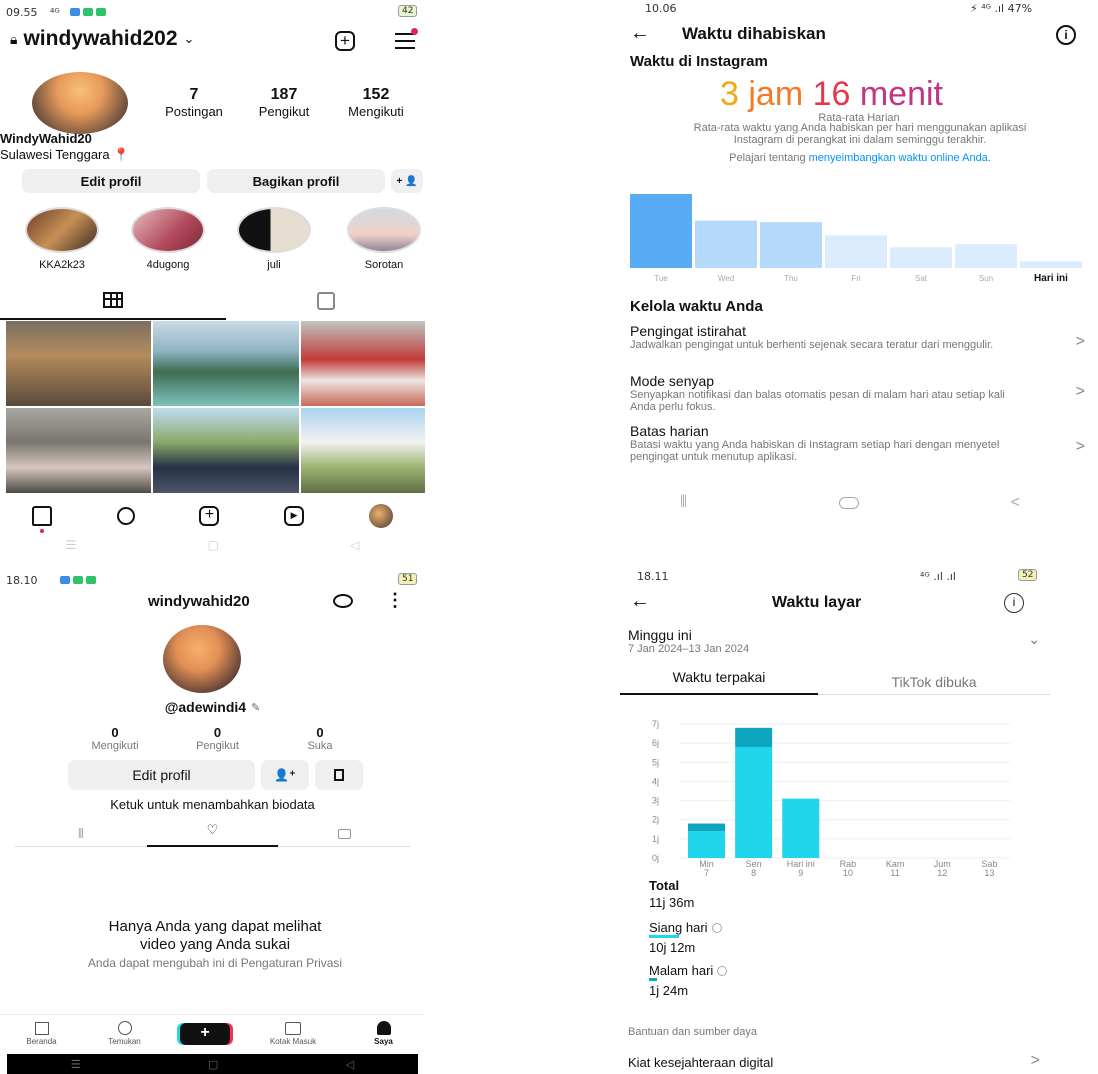 The width and height of the screenshot is (1098, 1074). What do you see at coordinates (218, 738) in the screenshot?
I see `stat-followers: 0 Pengikut` at bounding box center [218, 738].